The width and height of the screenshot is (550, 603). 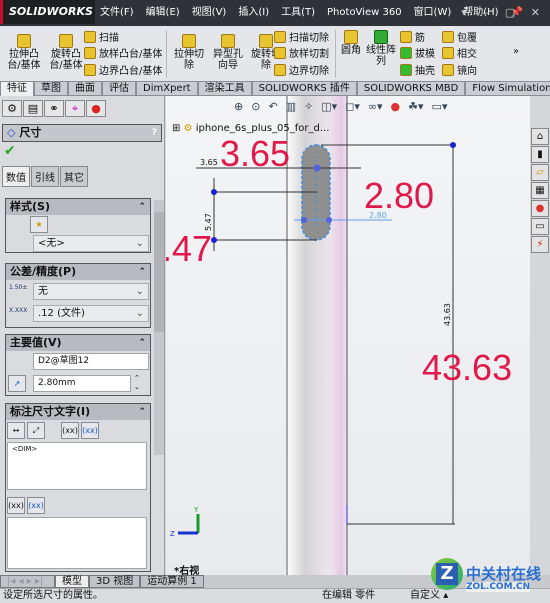 What do you see at coordinates (27, 581) in the screenshot?
I see `tab-scroll-arrows: |◂ ◂ ▸ ▸|` at bounding box center [27, 581].